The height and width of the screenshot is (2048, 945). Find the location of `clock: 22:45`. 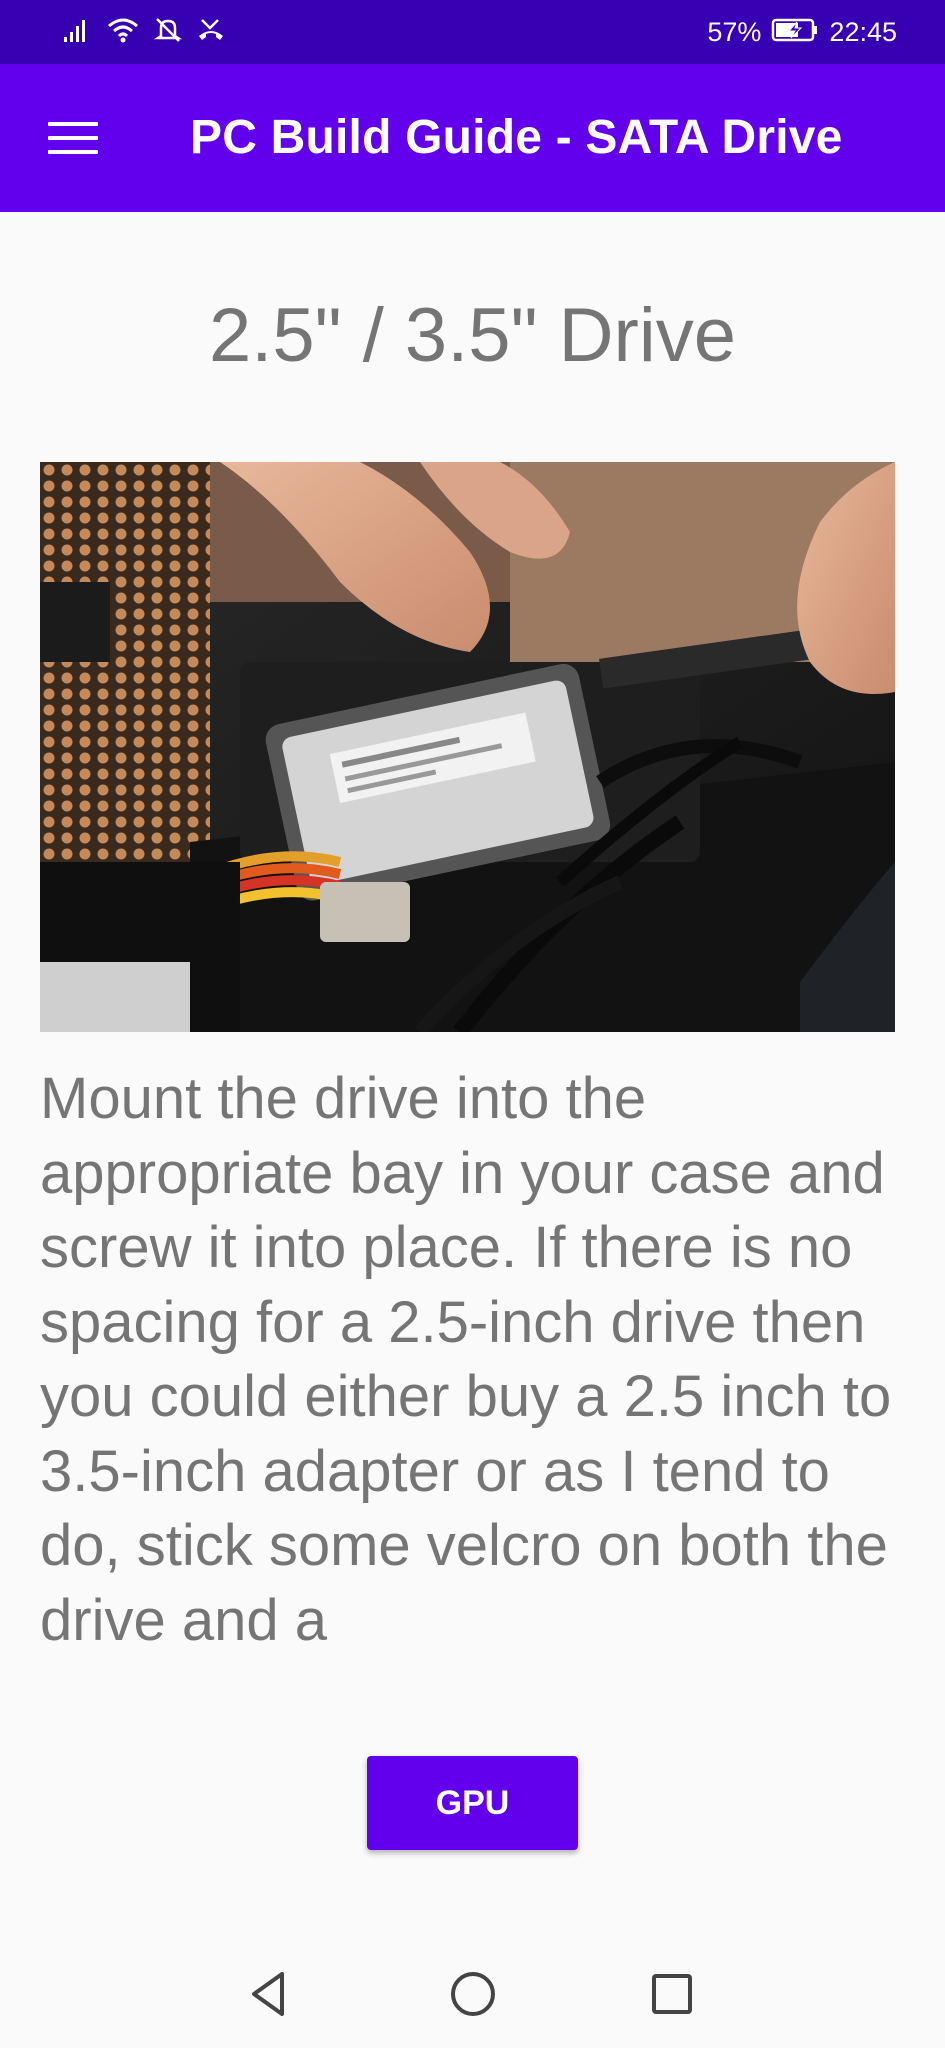

clock: 22:45 is located at coordinates (863, 31).